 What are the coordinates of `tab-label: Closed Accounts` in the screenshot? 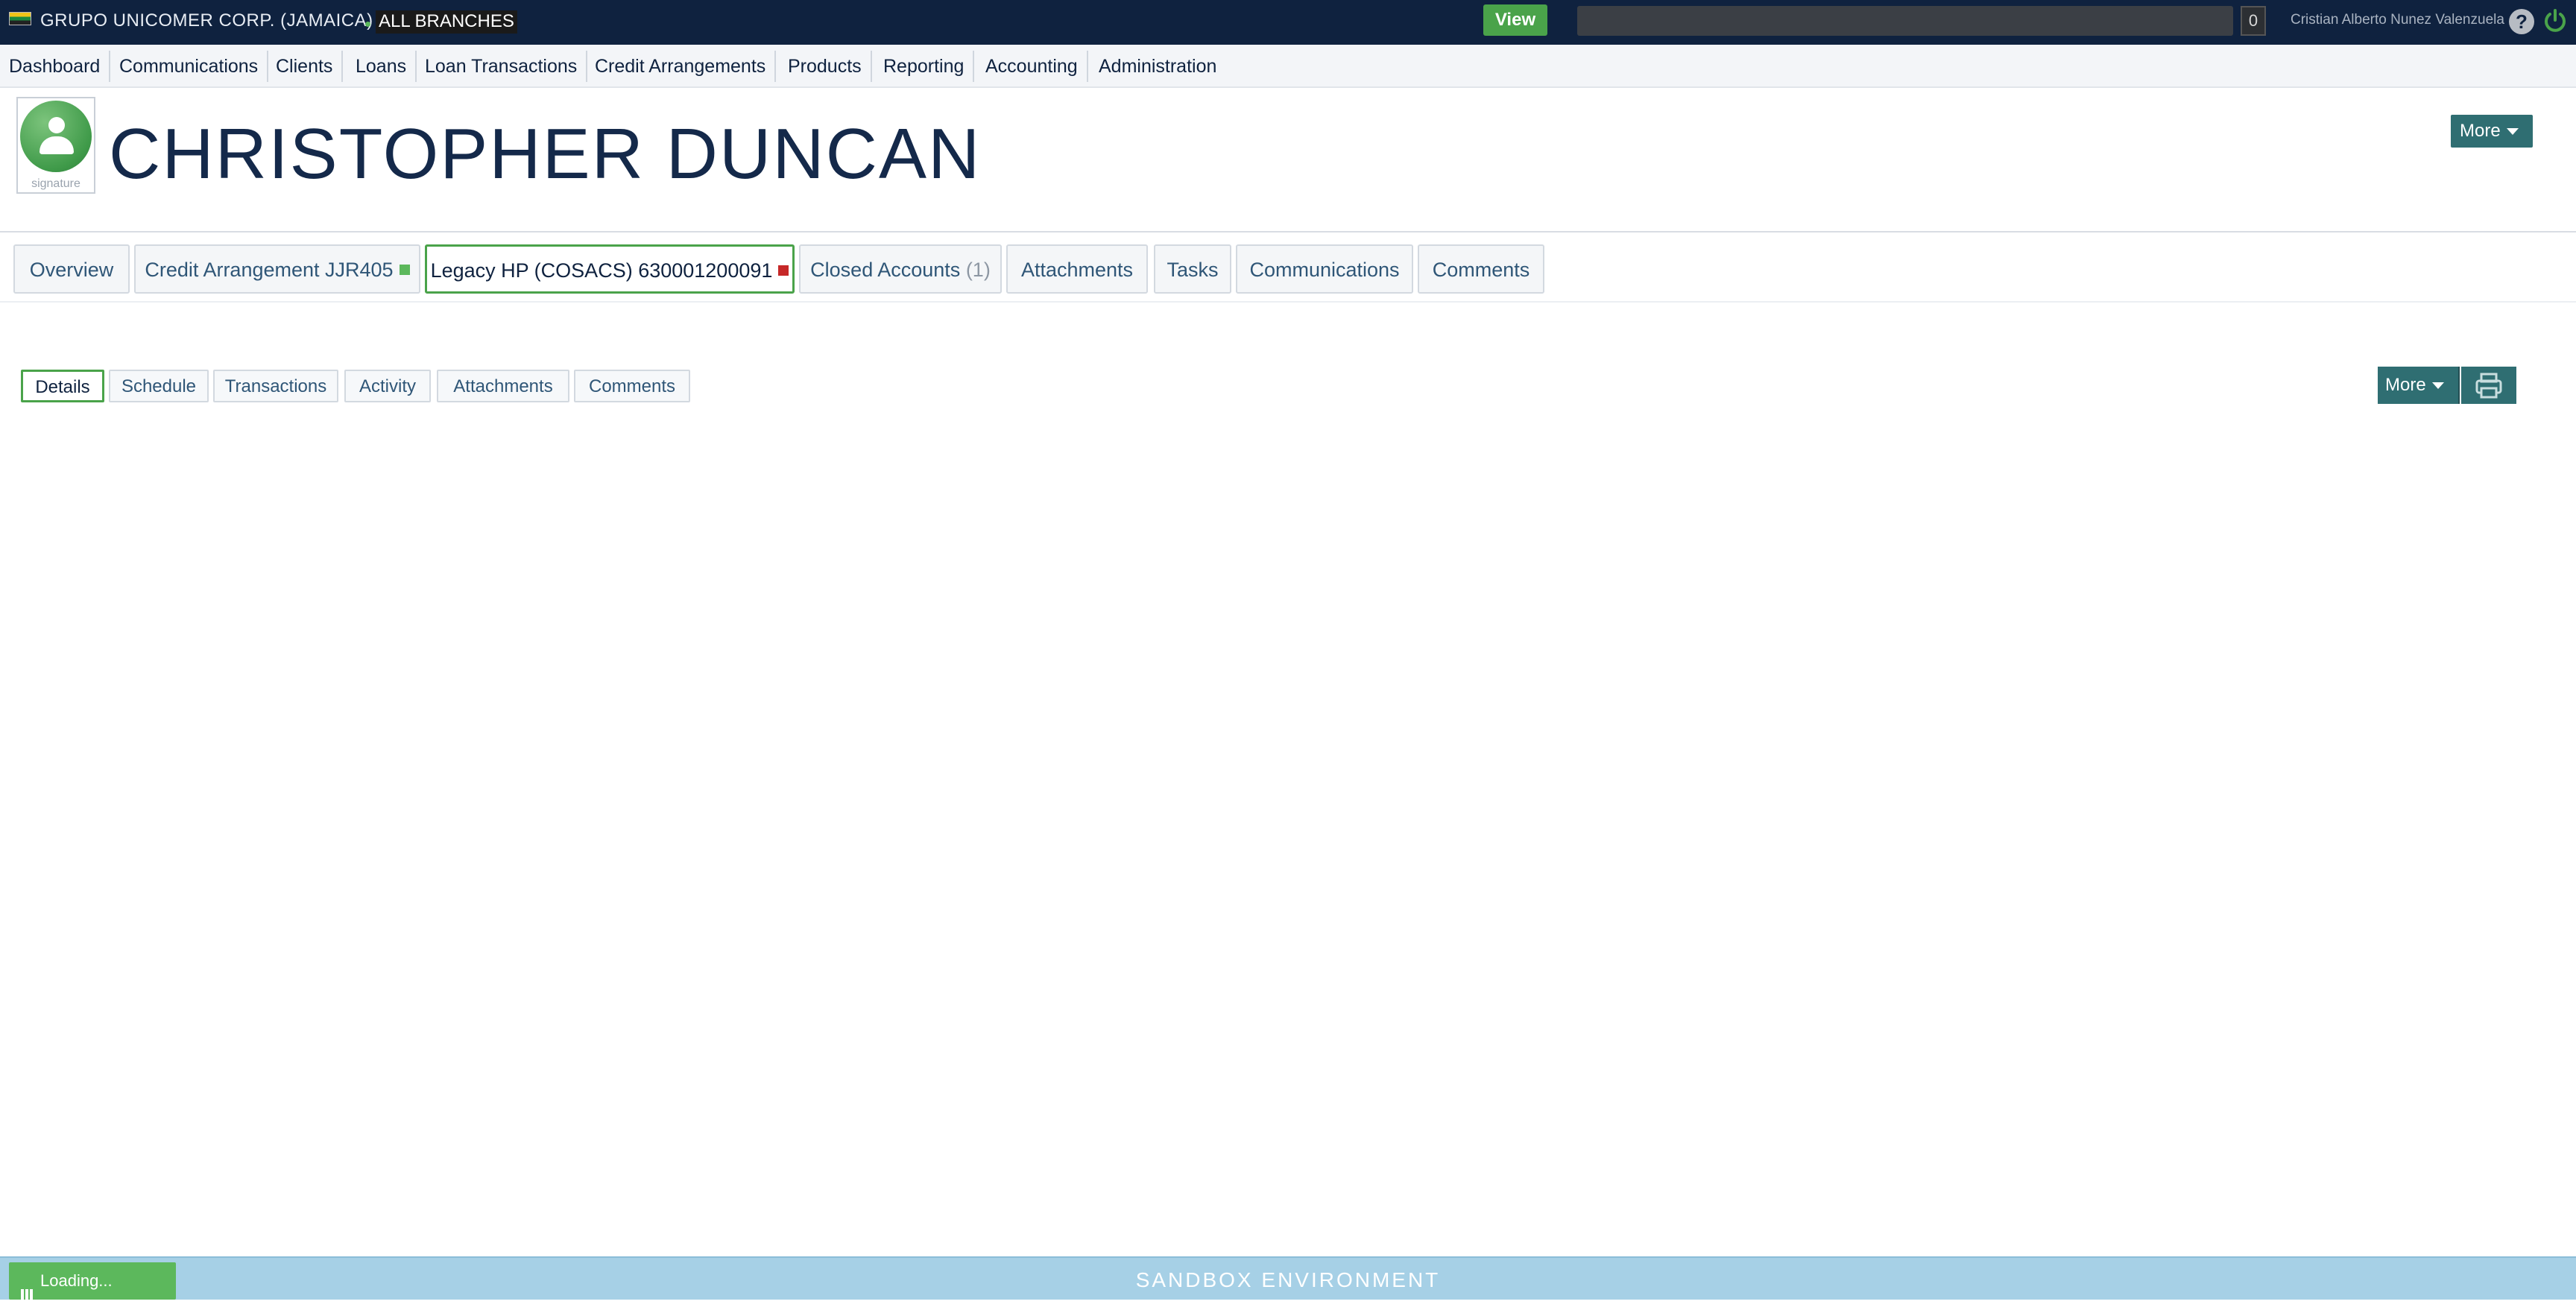 It's located at (885, 270).